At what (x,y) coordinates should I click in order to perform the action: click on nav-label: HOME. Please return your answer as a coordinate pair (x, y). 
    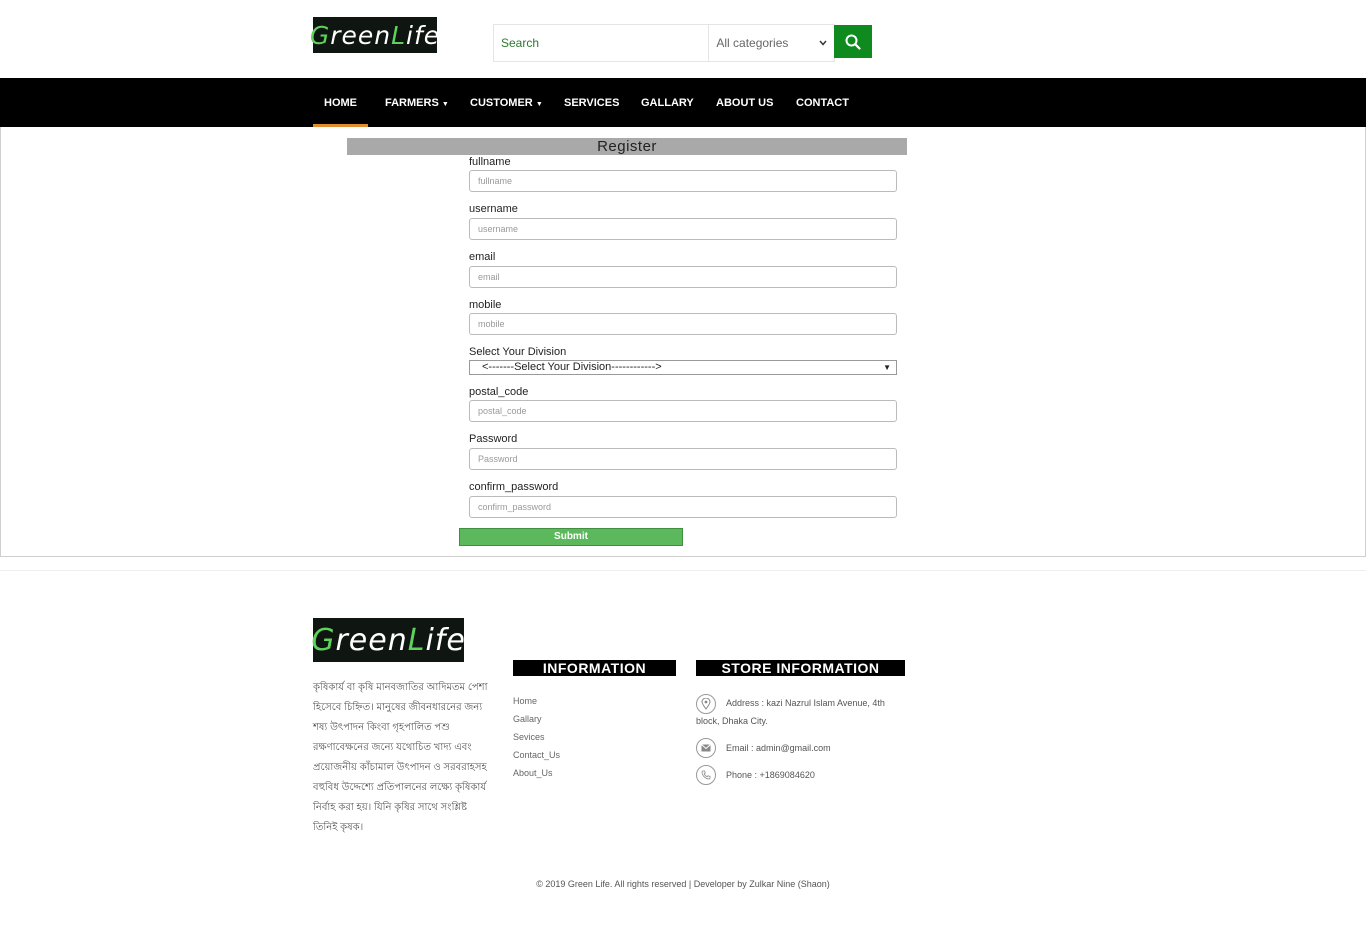
    Looking at the image, I should click on (340, 103).